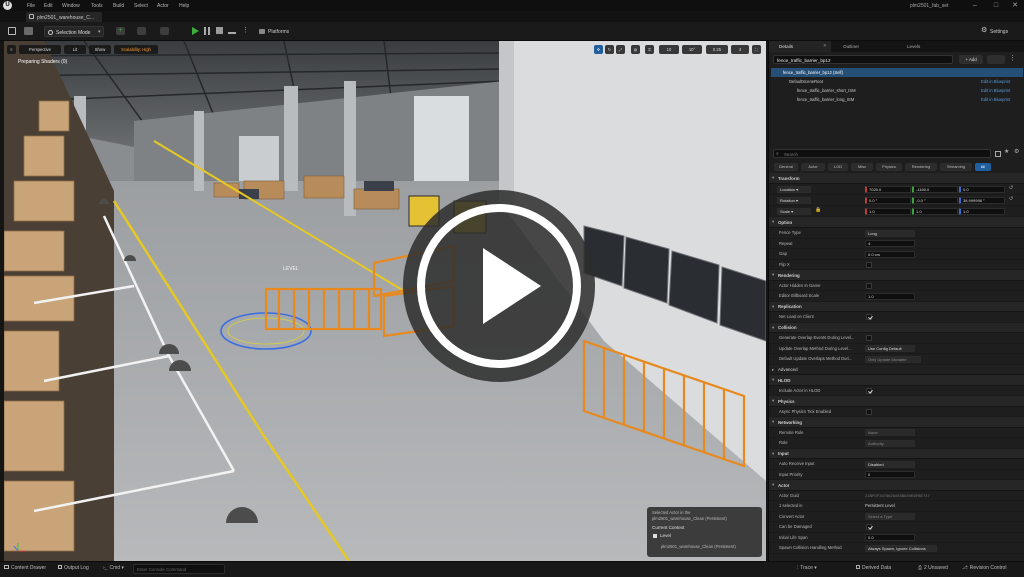 This screenshot has height=577, width=1024. What do you see at coordinates (890, 474) in the screenshot?
I see `input-priority-field: 0` at bounding box center [890, 474].